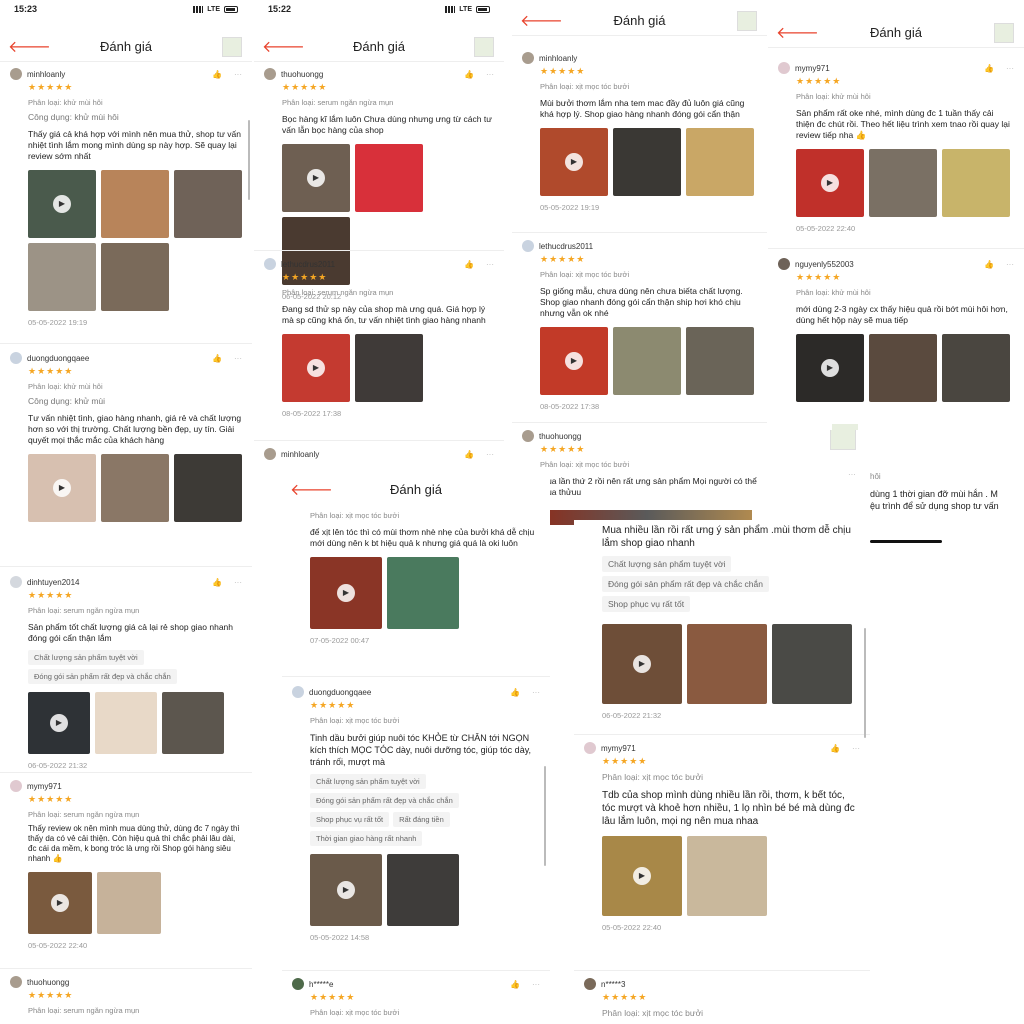  I want to click on review-date: 08-05-2022 17:38, so click(570, 406).